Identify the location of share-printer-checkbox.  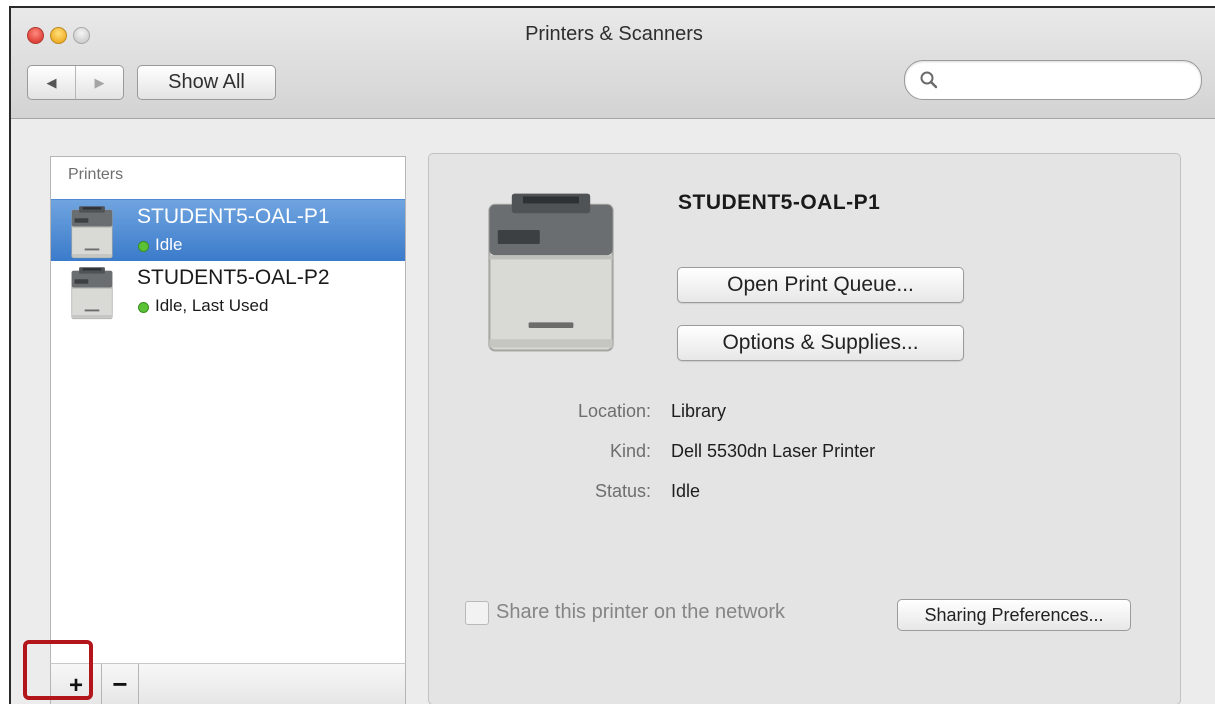
(477, 613).